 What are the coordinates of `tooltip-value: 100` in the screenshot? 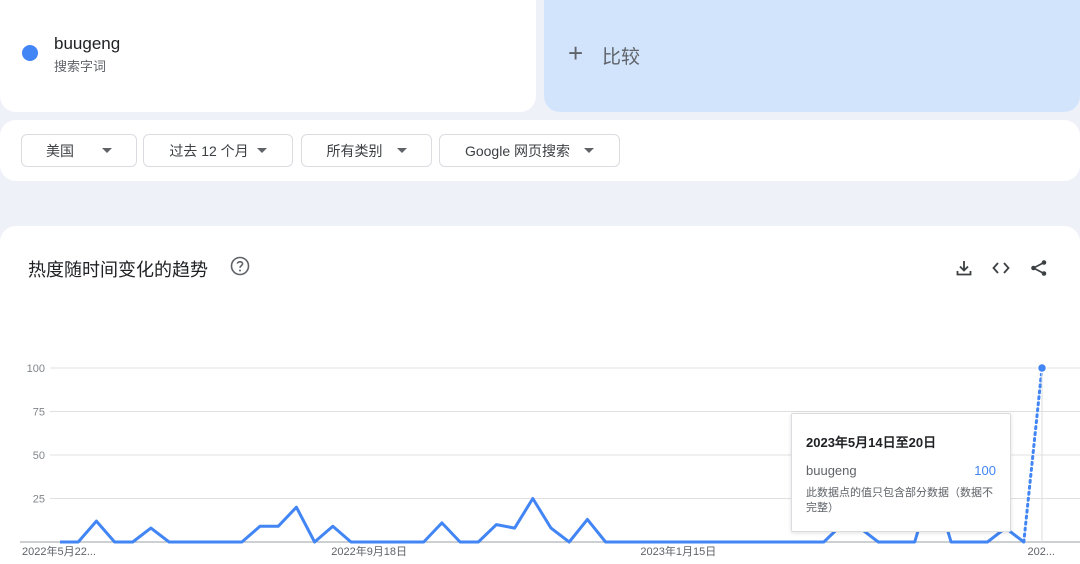 It's located at (985, 470).